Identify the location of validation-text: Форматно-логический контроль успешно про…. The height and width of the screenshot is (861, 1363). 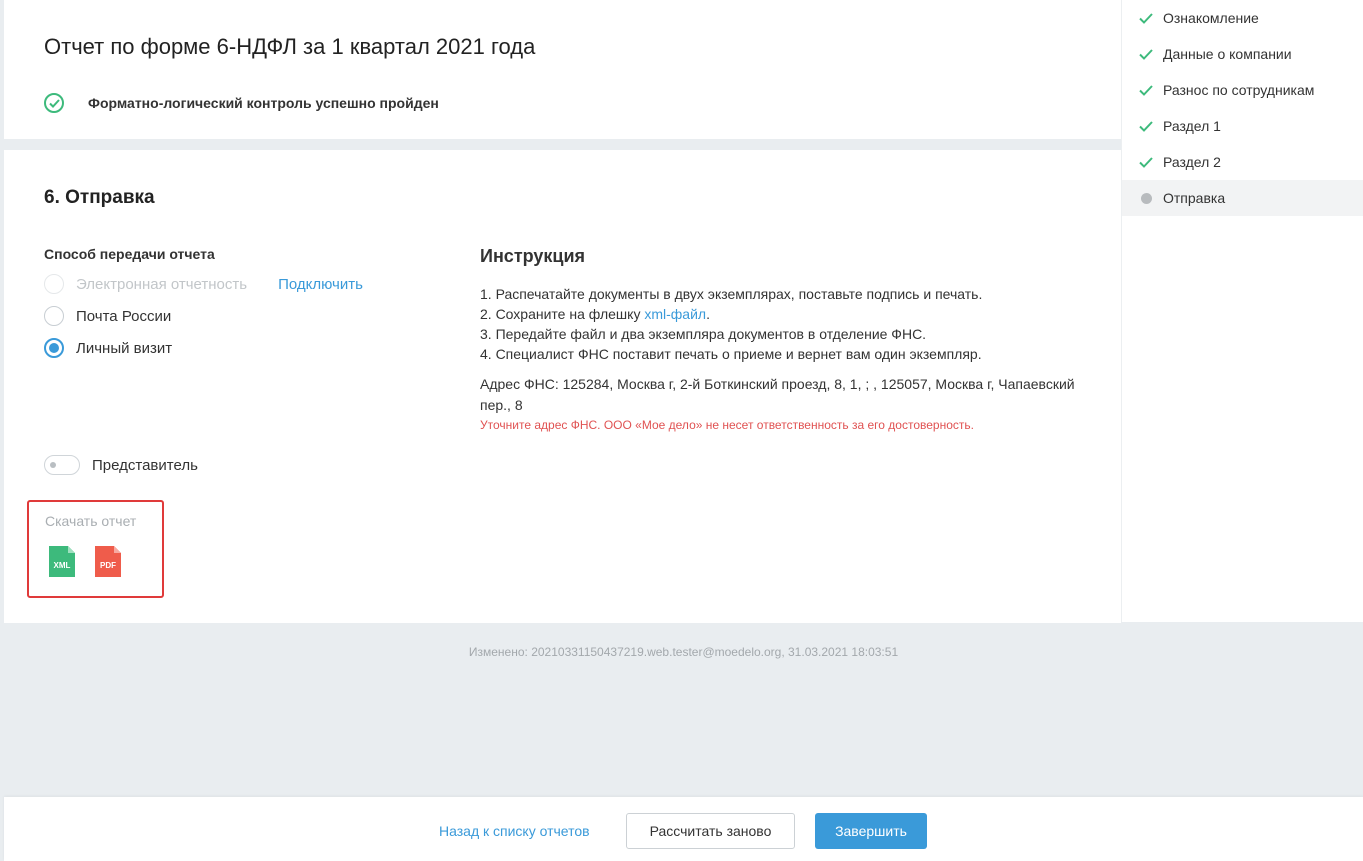
(263, 103).